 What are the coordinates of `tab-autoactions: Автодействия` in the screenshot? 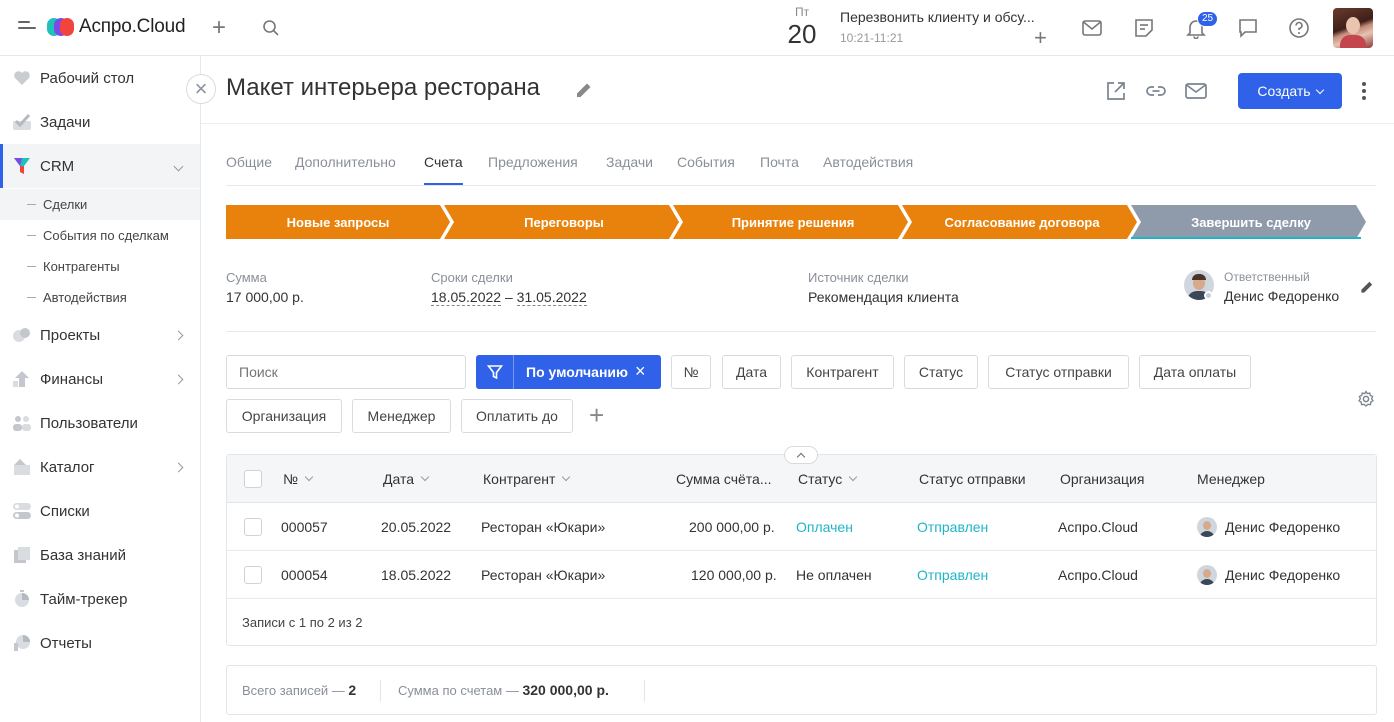 It's located at (868, 162).